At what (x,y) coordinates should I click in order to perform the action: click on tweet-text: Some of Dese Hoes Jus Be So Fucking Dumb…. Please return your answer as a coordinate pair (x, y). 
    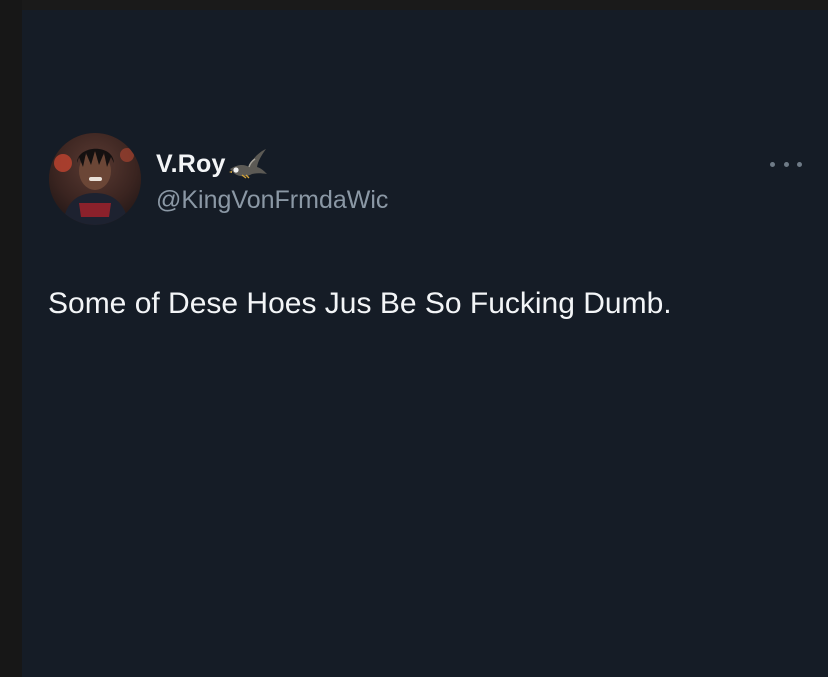
    Looking at the image, I should click on (360, 303).